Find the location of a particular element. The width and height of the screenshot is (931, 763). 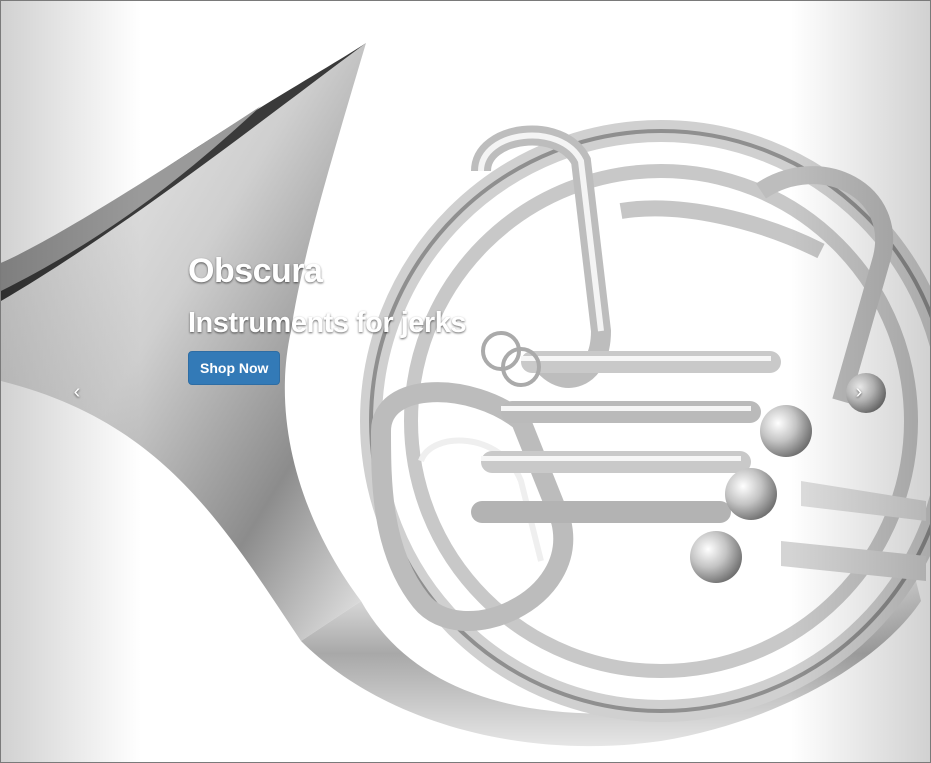

slide-caption: Obscura Instruments for jerks Shop Now is located at coordinates (327, 317).